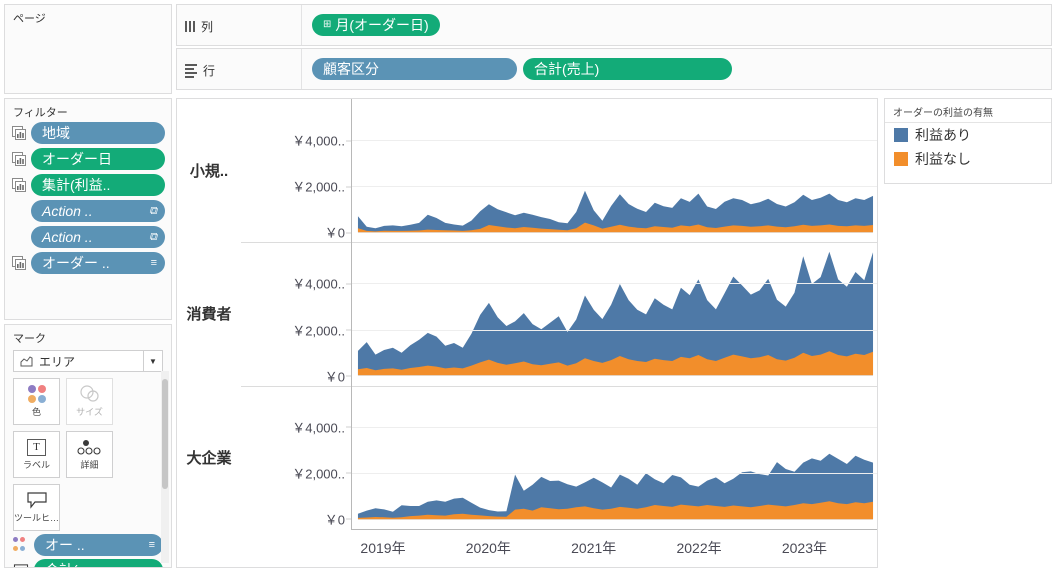  I want to click on row-header-label: 小規.., so click(209, 172).